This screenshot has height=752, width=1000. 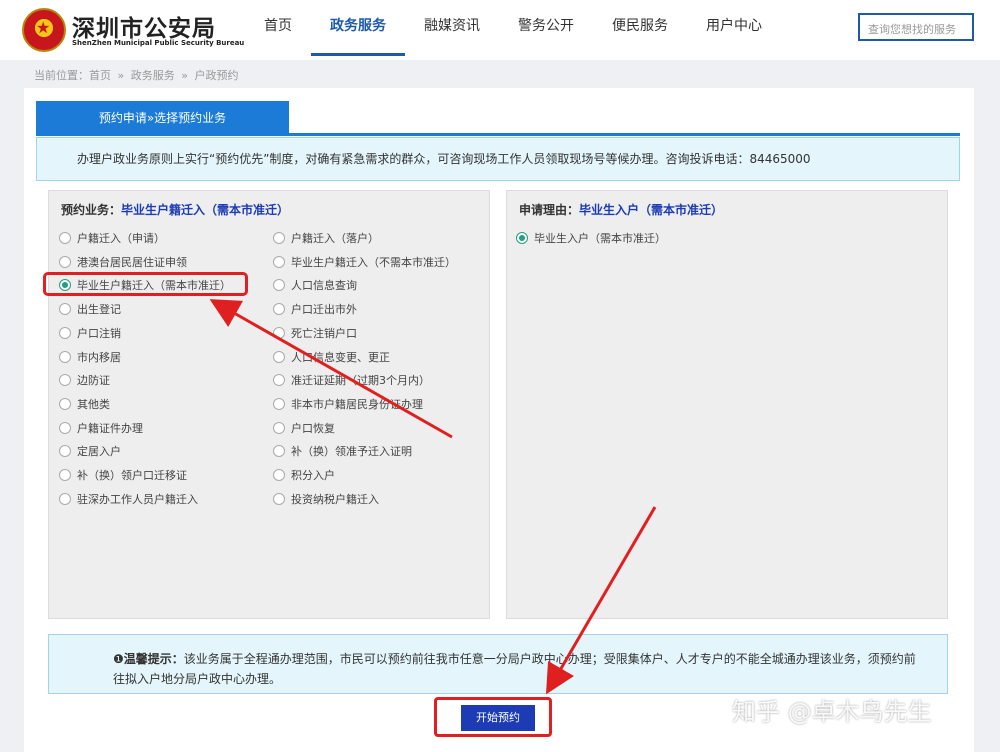 What do you see at coordinates (340, 357) in the screenshot?
I see `radio-option-label: 人口信息变更、更正` at bounding box center [340, 357].